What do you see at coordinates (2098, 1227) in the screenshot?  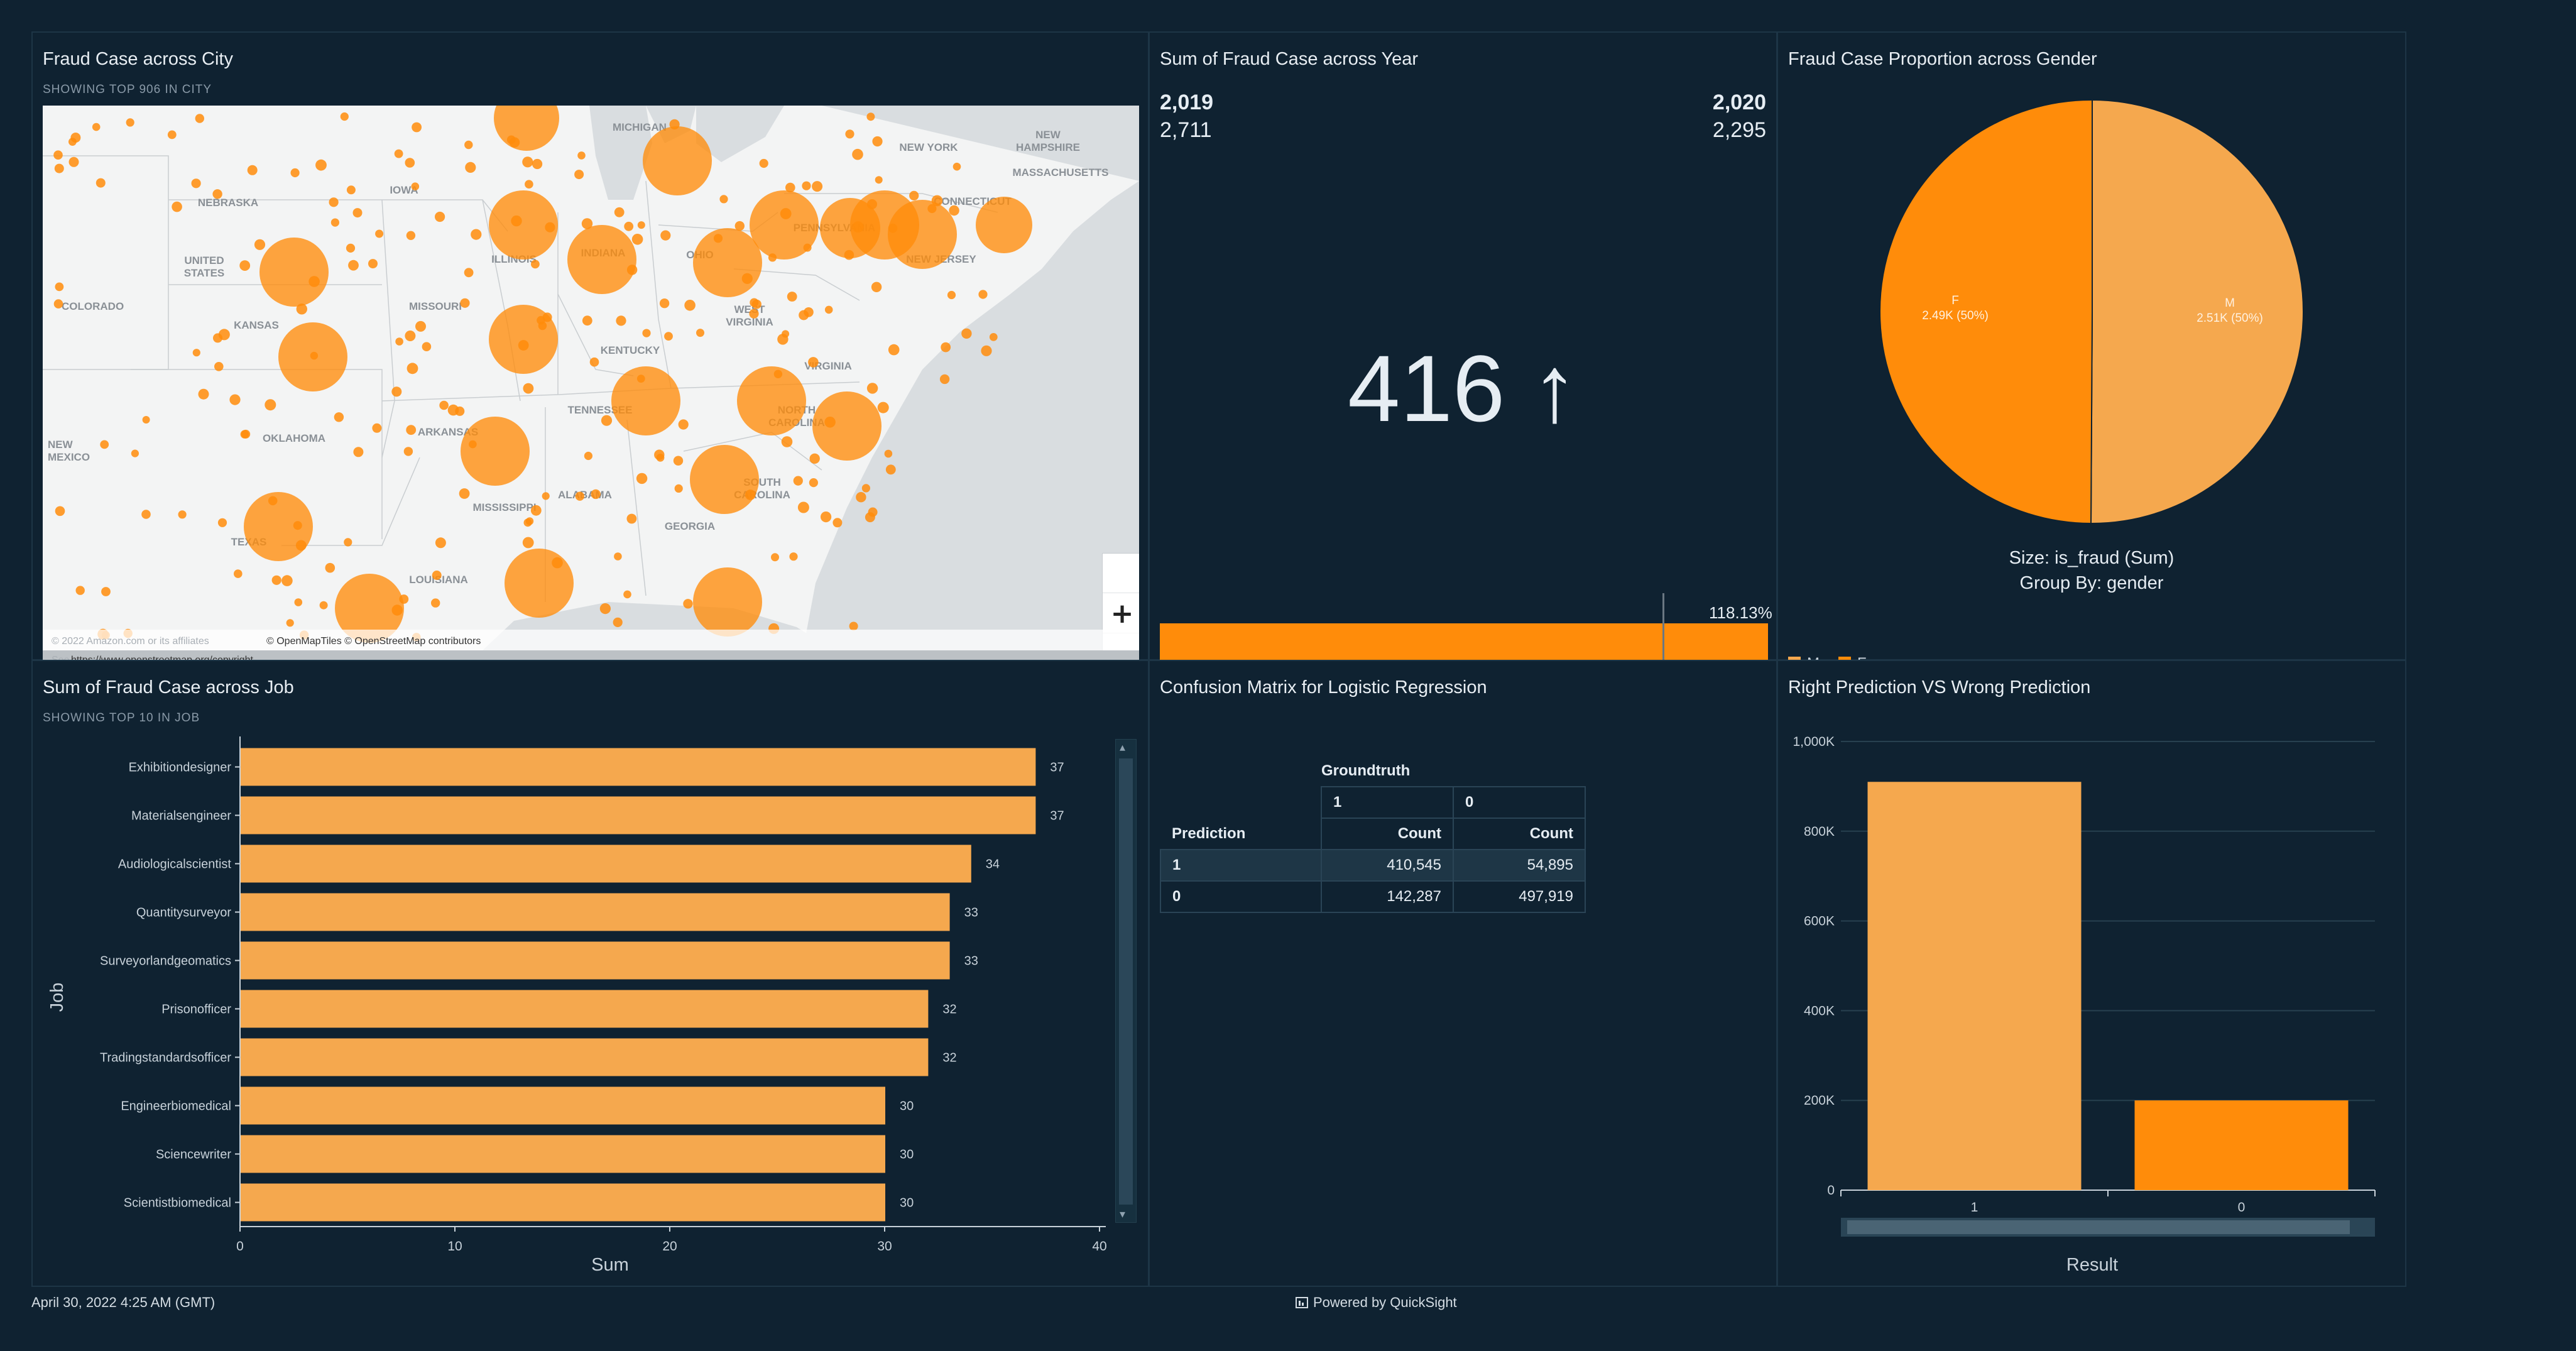 I see `pred-scrollbar-thumb` at bounding box center [2098, 1227].